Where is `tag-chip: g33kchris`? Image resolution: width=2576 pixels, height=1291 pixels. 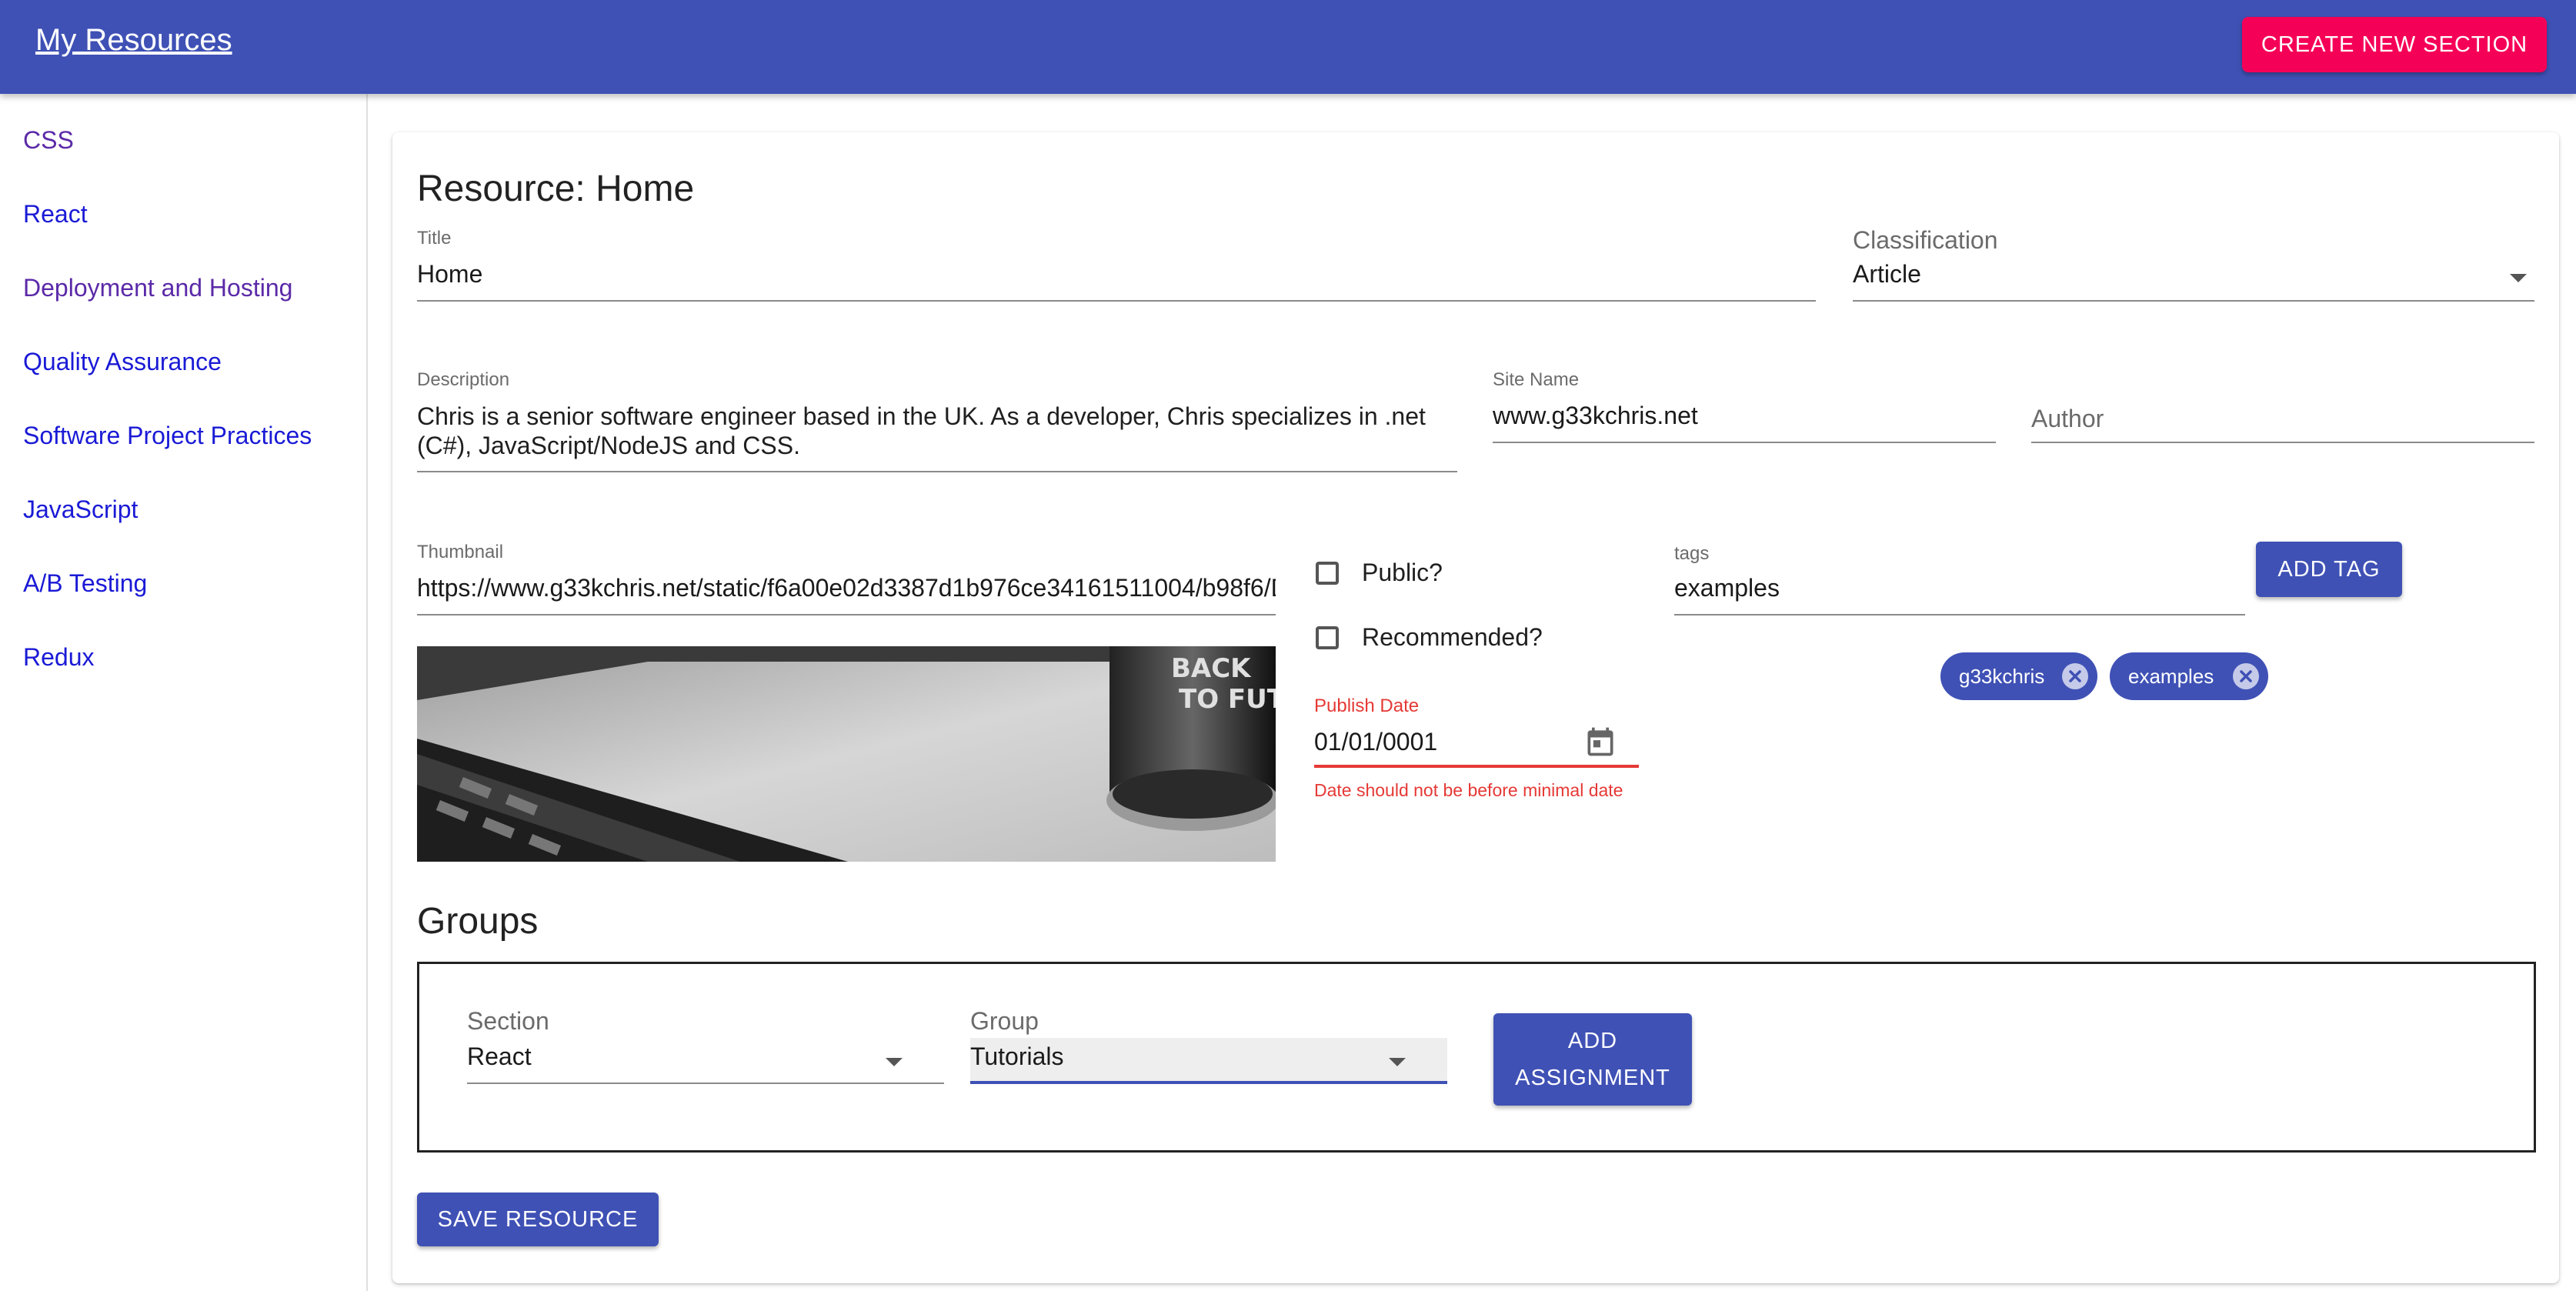
tag-chip: g33kchris is located at coordinates (2019, 676).